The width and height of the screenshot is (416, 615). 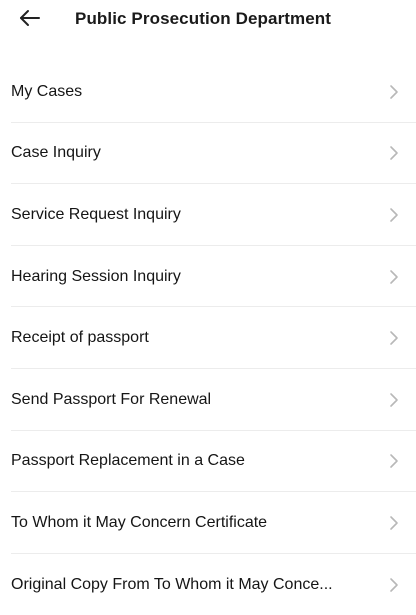 I want to click on menu-item-label: To Whom it May Concern Certificate, so click(x=139, y=522).